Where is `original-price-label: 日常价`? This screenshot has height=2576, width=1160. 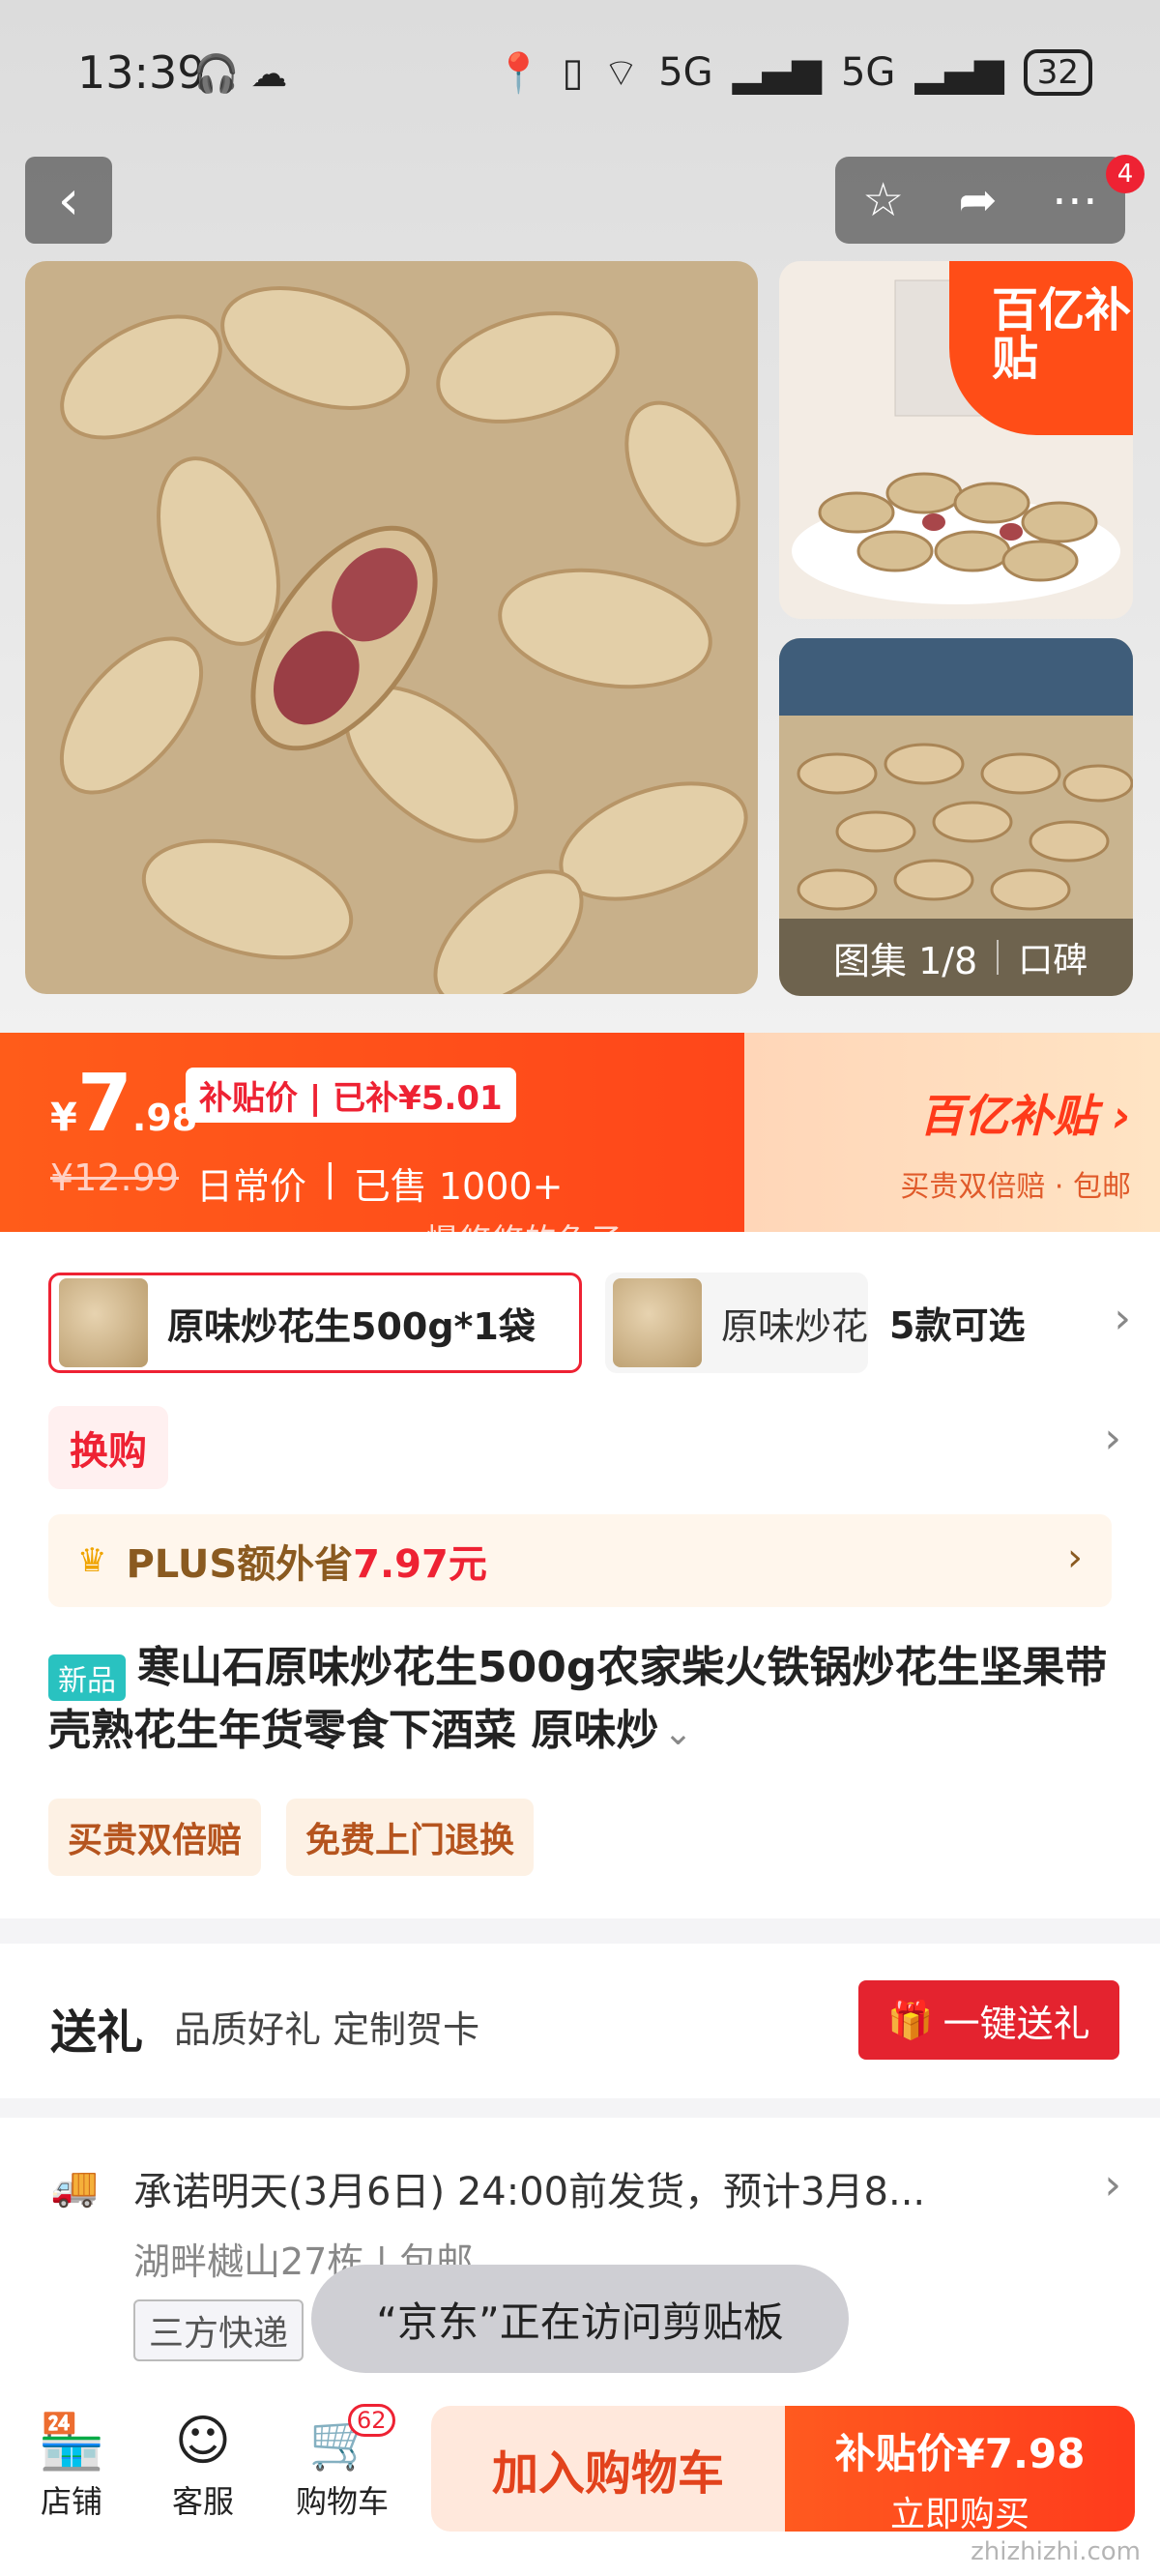
original-price-label: 日常价 is located at coordinates (251, 1186).